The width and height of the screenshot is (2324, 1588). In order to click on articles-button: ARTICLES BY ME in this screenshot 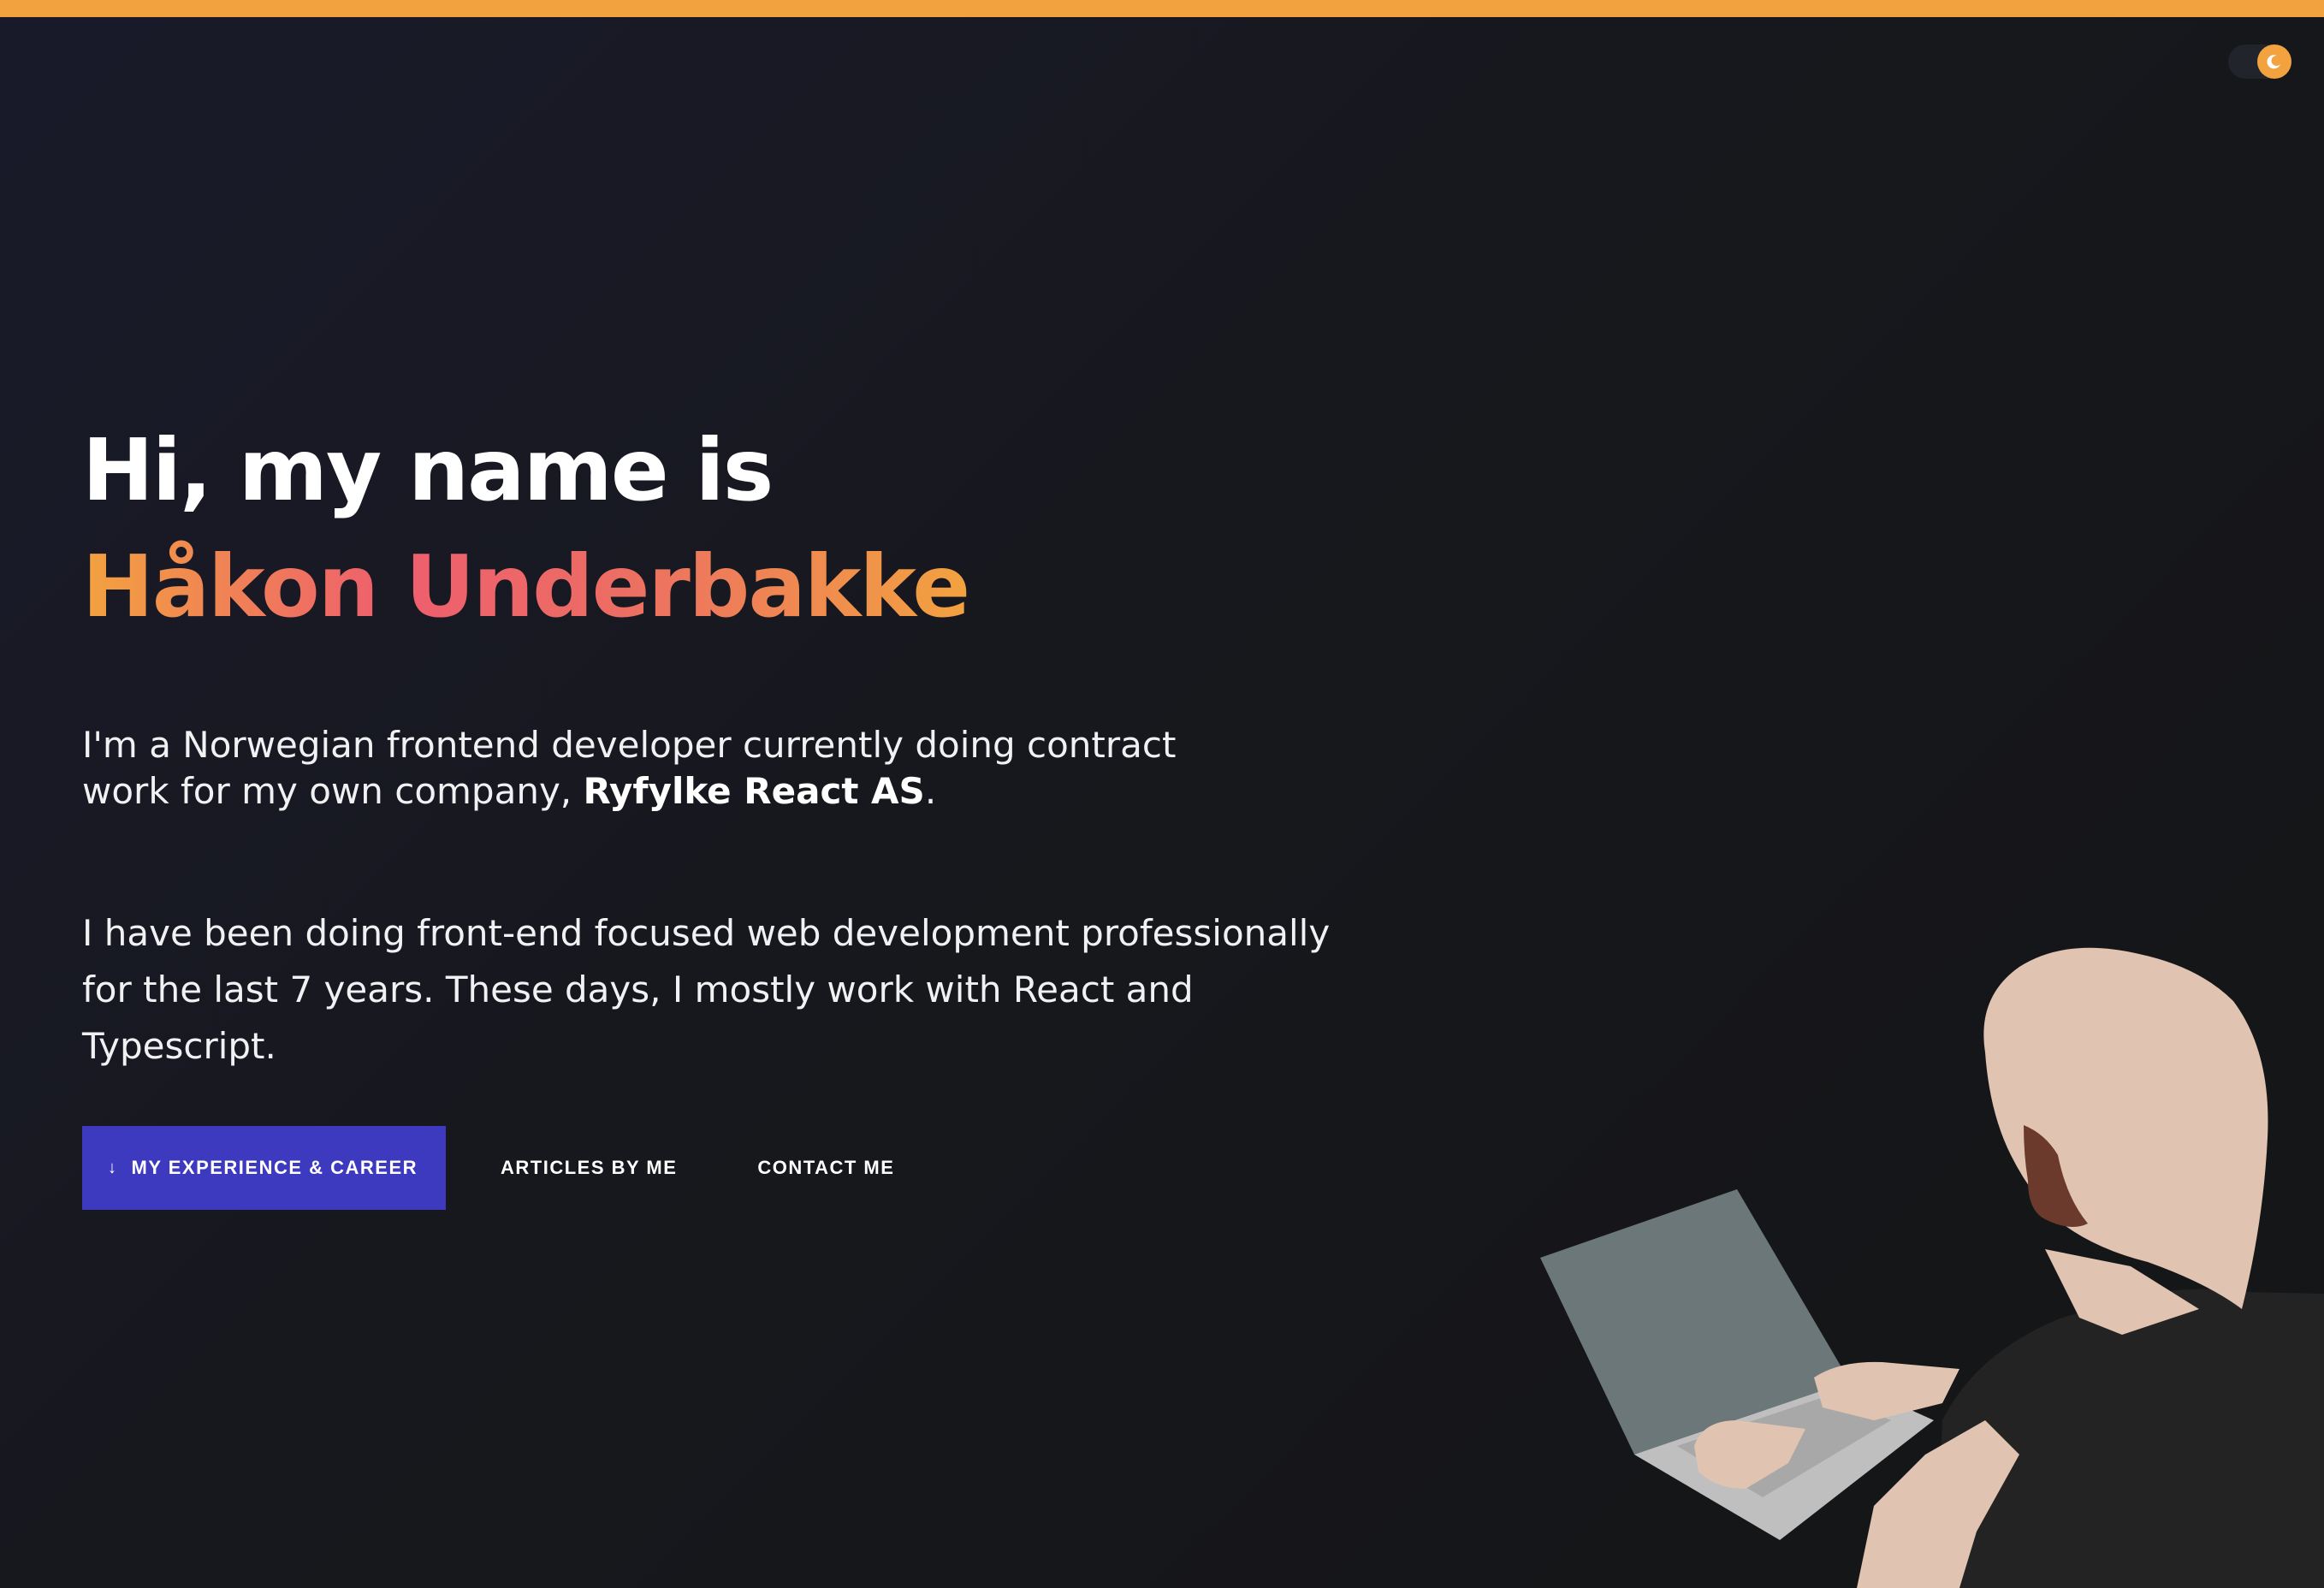, I will do `click(588, 1168)`.